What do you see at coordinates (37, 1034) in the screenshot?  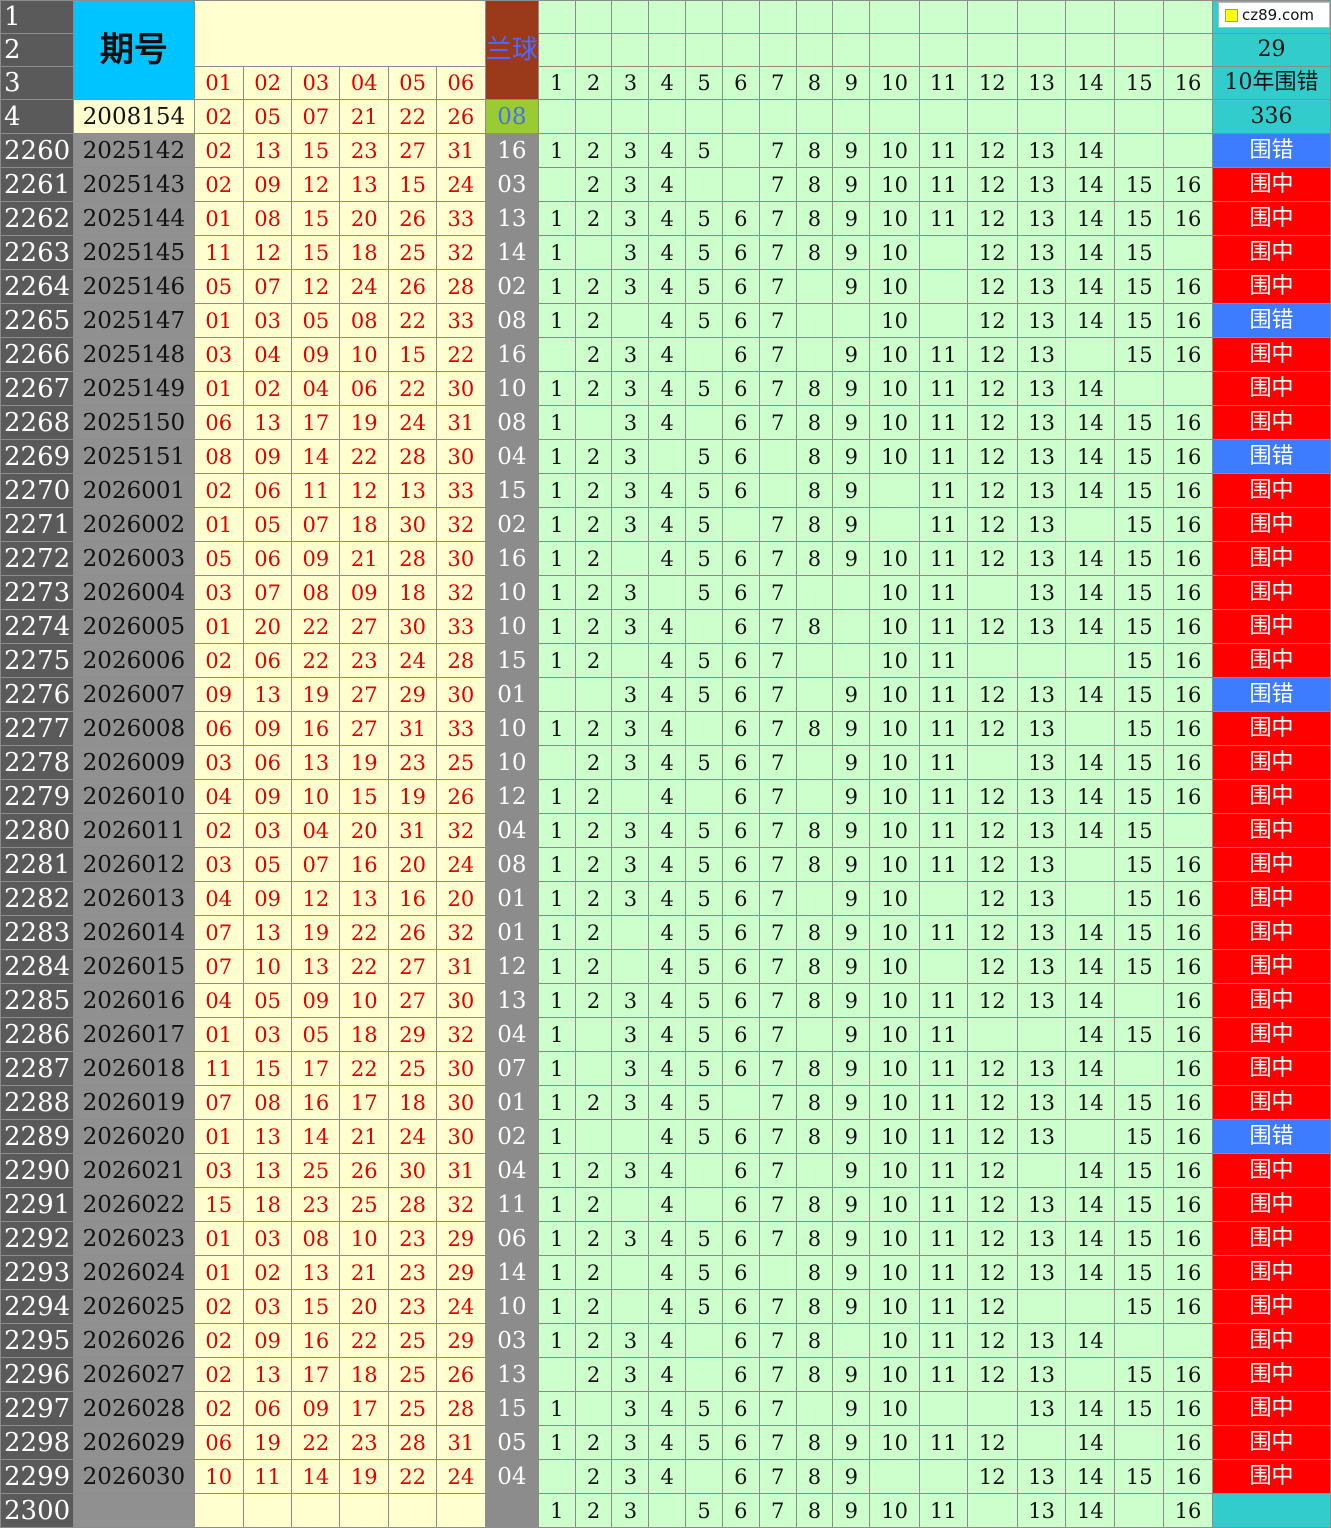 I see `row-number: 2286` at bounding box center [37, 1034].